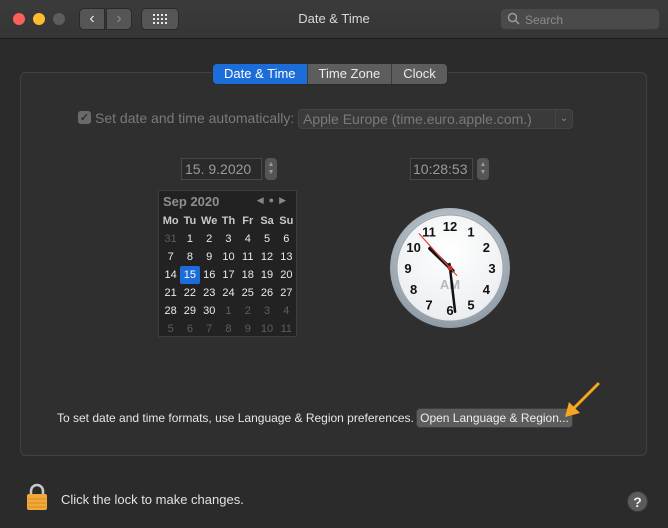 The image size is (668, 528). Describe the element at coordinates (286, 257) in the screenshot. I see `calendar-day: 13` at that location.